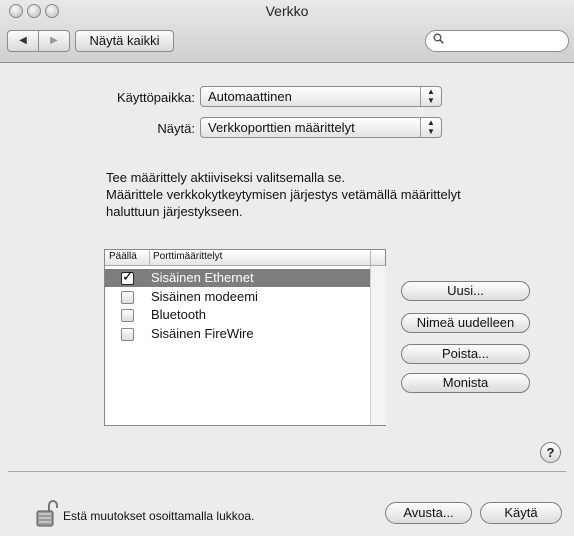  What do you see at coordinates (378, 345) in the screenshot?
I see `list-scrollbar` at bounding box center [378, 345].